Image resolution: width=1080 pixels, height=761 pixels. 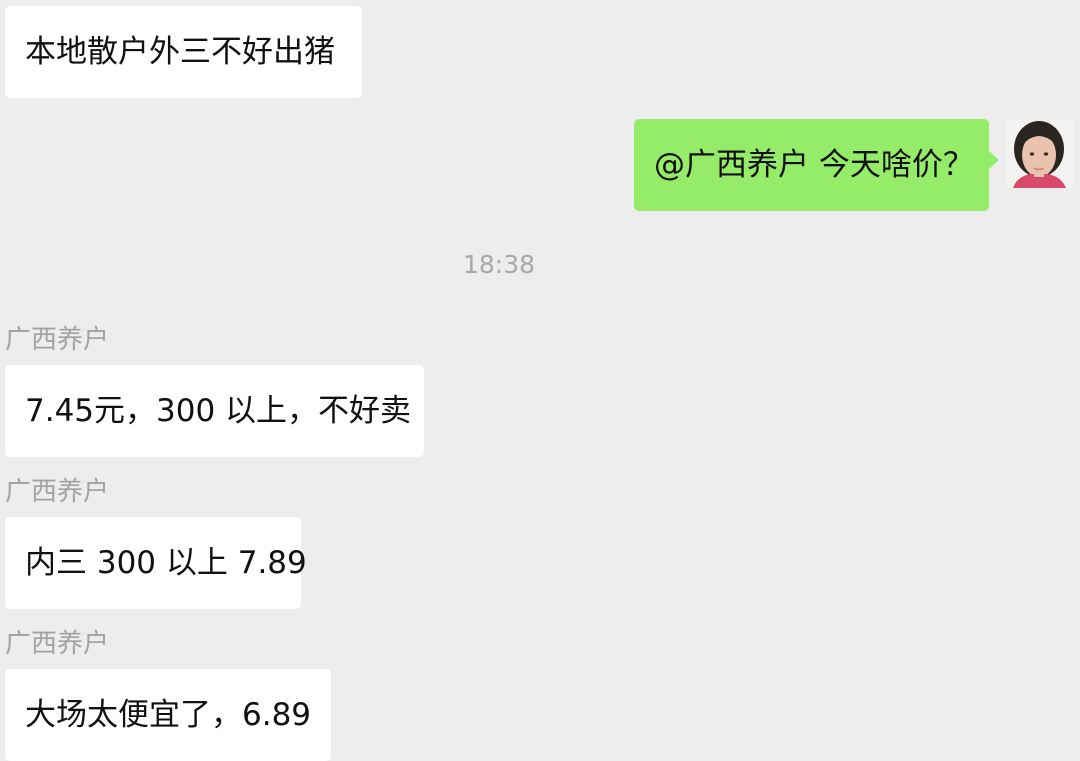 What do you see at coordinates (499, 264) in the screenshot?
I see `message-timestamp: 18:38` at bounding box center [499, 264].